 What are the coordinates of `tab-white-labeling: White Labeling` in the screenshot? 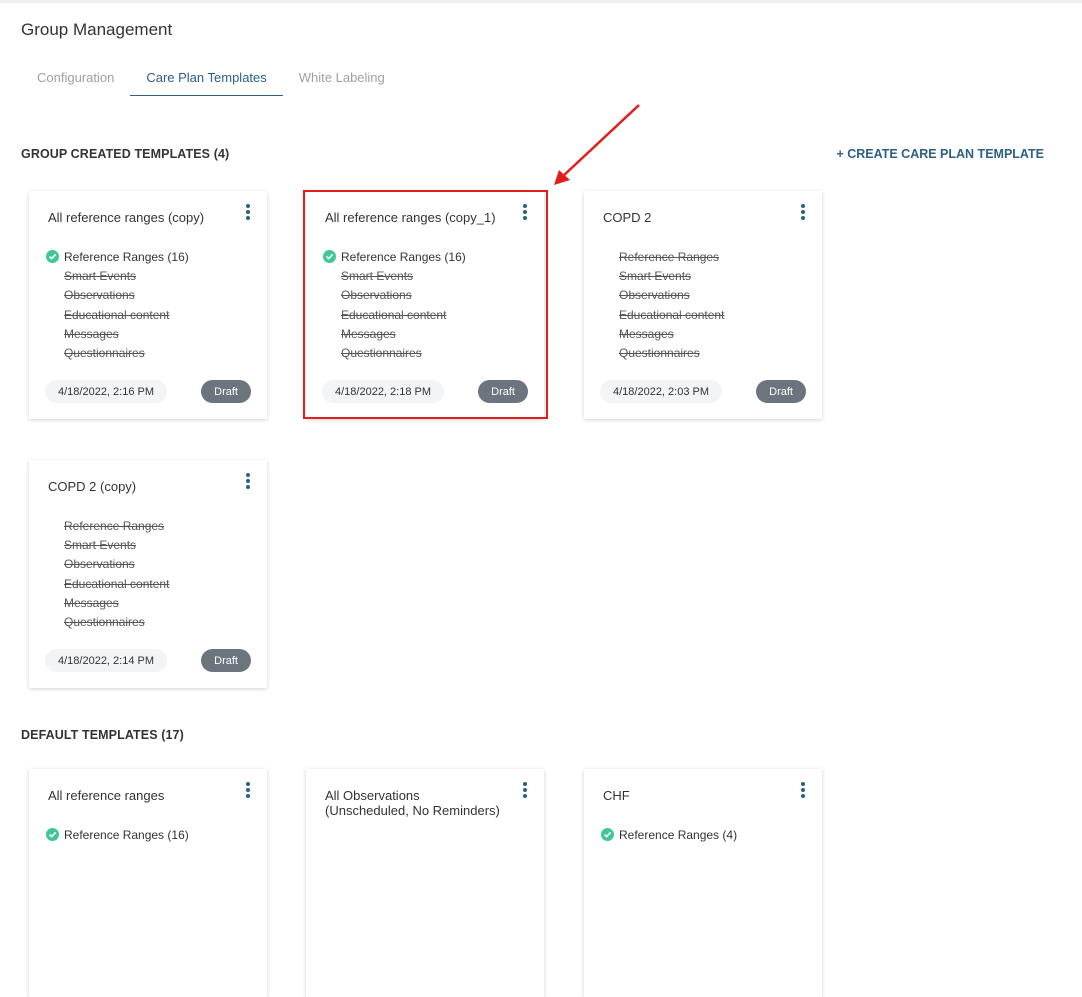 It's located at (342, 81).